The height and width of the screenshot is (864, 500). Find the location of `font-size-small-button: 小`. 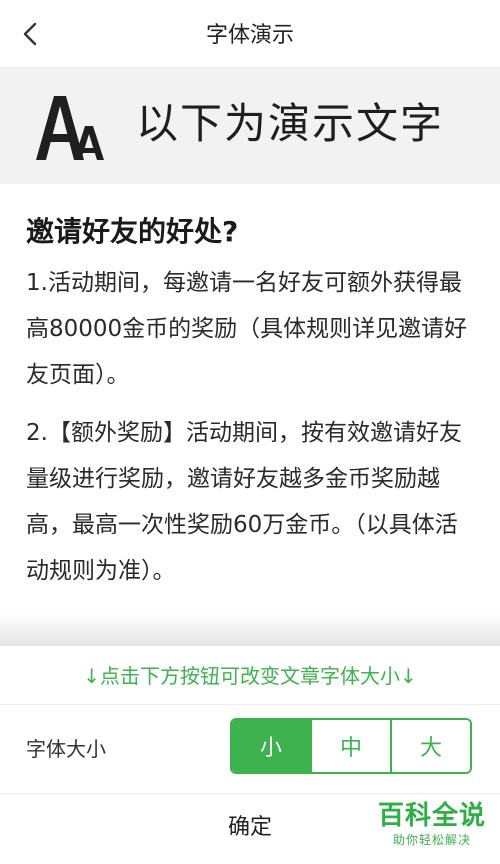

font-size-small-button: 小 is located at coordinates (271, 746).